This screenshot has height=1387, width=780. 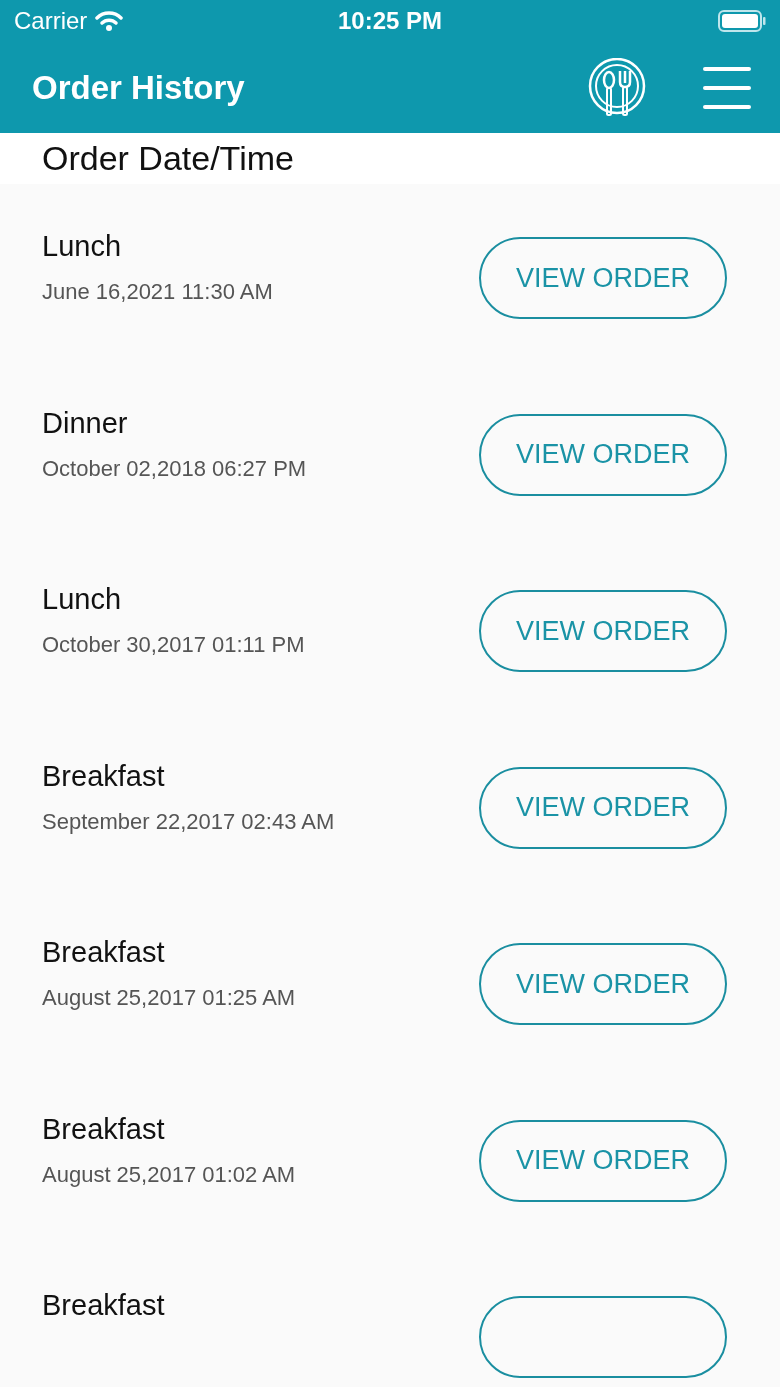 What do you see at coordinates (138, 87) in the screenshot?
I see `screen-title: Order History` at bounding box center [138, 87].